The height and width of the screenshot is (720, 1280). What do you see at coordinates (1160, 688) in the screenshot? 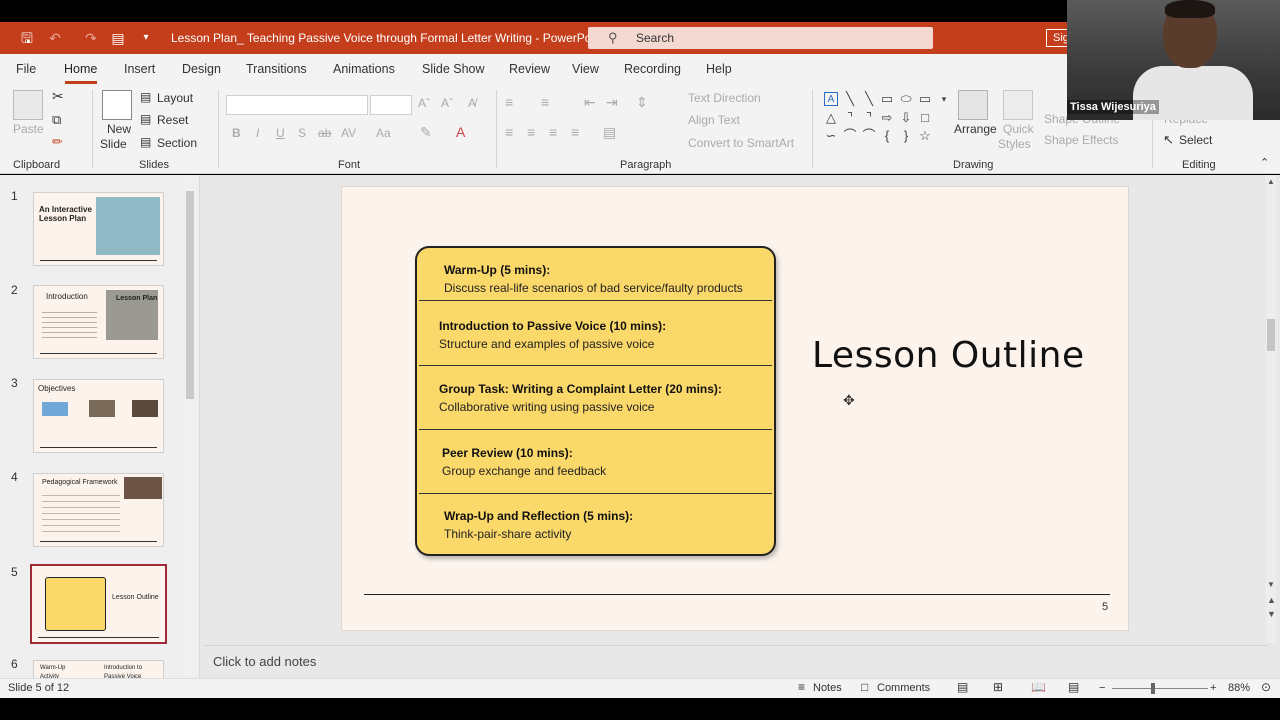
I see `zoom-slider` at bounding box center [1160, 688].